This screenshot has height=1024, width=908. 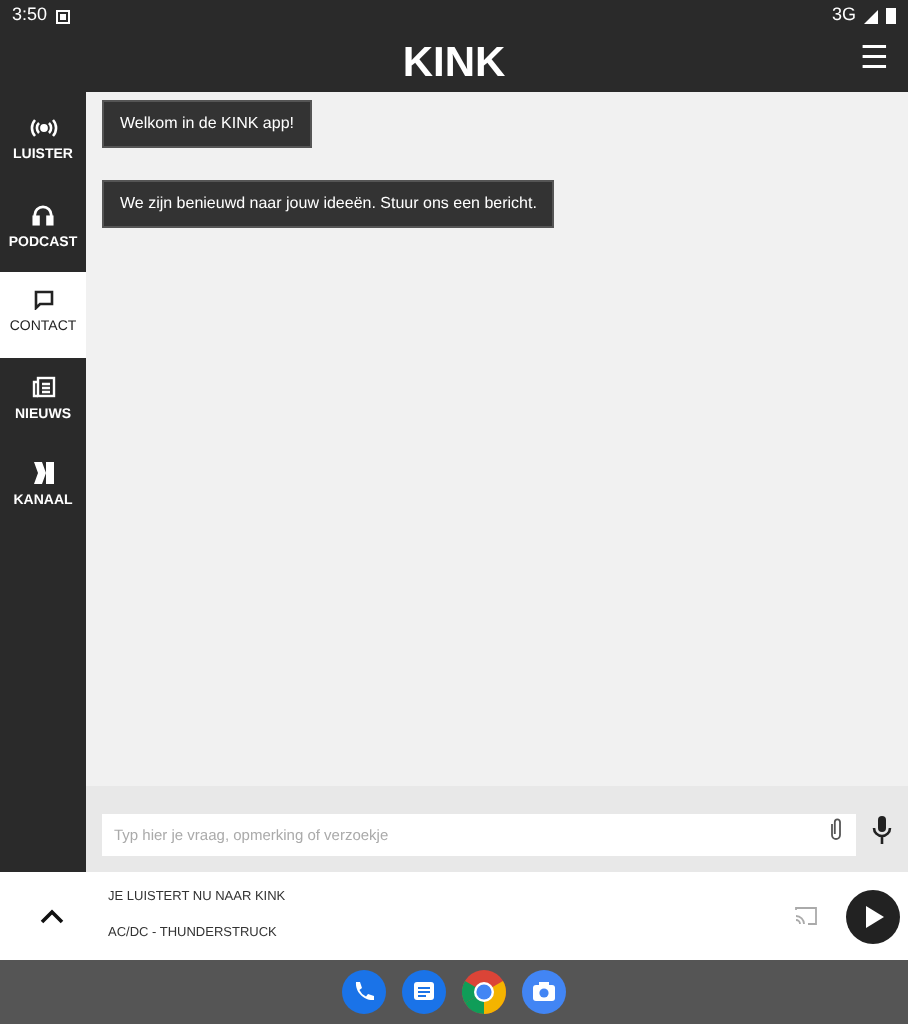 I want to click on attachment-icon, so click(x=836, y=829).